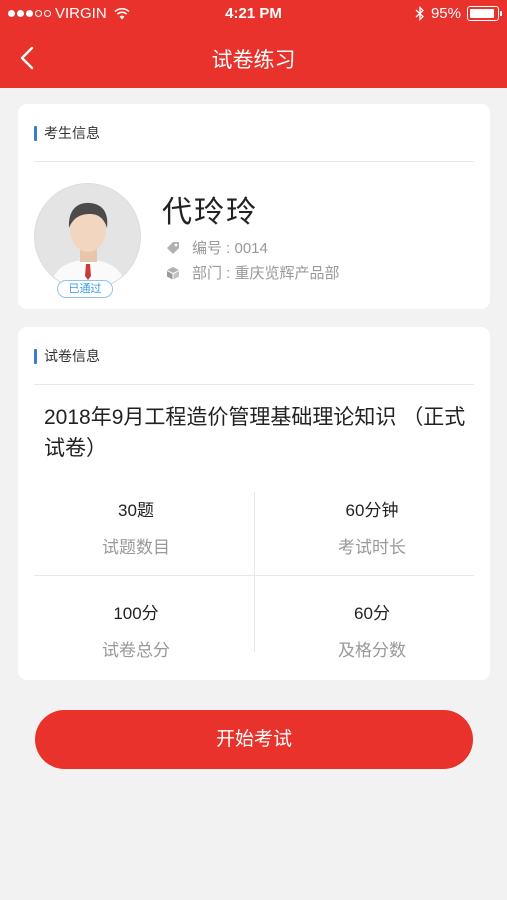 This screenshot has height=900, width=507. What do you see at coordinates (266, 273) in the screenshot?
I see `candidate-dept: 部门 : 重庆览辉产品部` at bounding box center [266, 273].